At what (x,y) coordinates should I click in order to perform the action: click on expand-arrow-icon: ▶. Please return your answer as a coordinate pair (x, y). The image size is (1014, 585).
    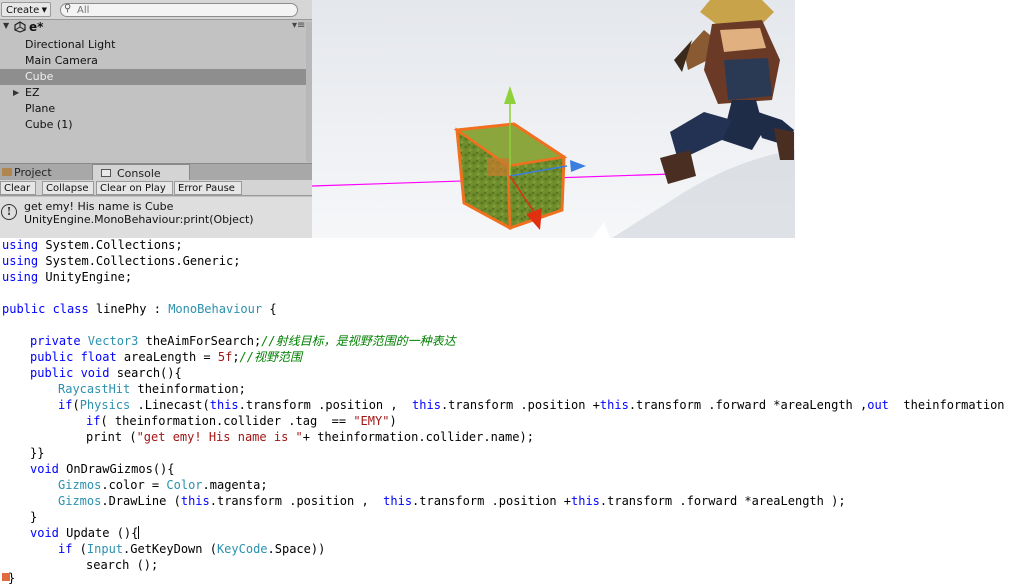
    Looking at the image, I should click on (16, 93).